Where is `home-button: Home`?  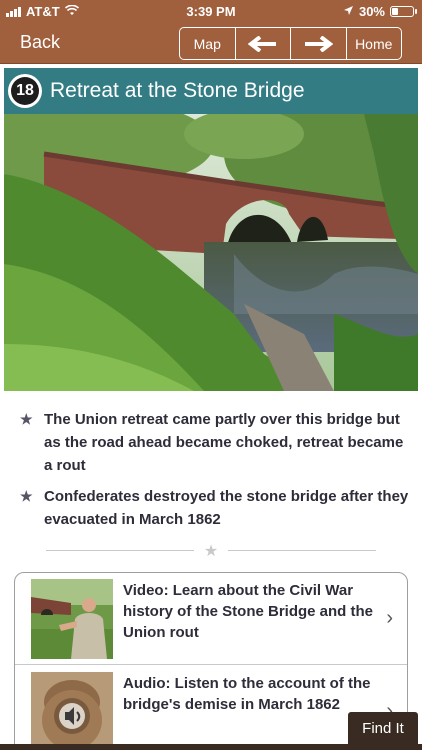
home-button: Home is located at coordinates (374, 43).